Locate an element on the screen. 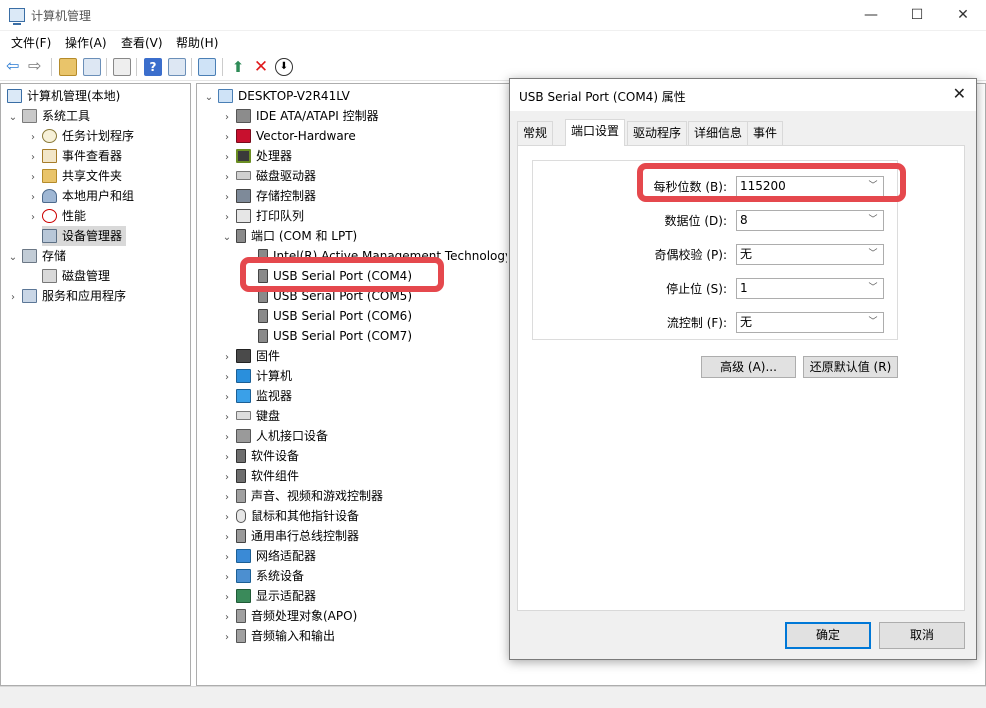 The image size is (986, 708). device-category-firmware: › 固件 is located at coordinates (250, 356).